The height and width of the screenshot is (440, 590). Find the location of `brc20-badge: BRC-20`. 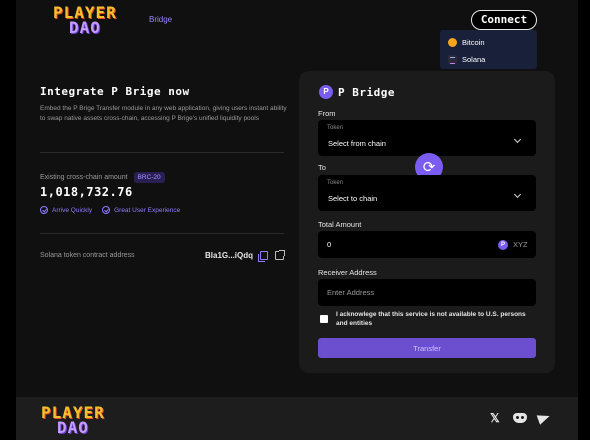

brc20-badge: BRC-20 is located at coordinates (149, 177).